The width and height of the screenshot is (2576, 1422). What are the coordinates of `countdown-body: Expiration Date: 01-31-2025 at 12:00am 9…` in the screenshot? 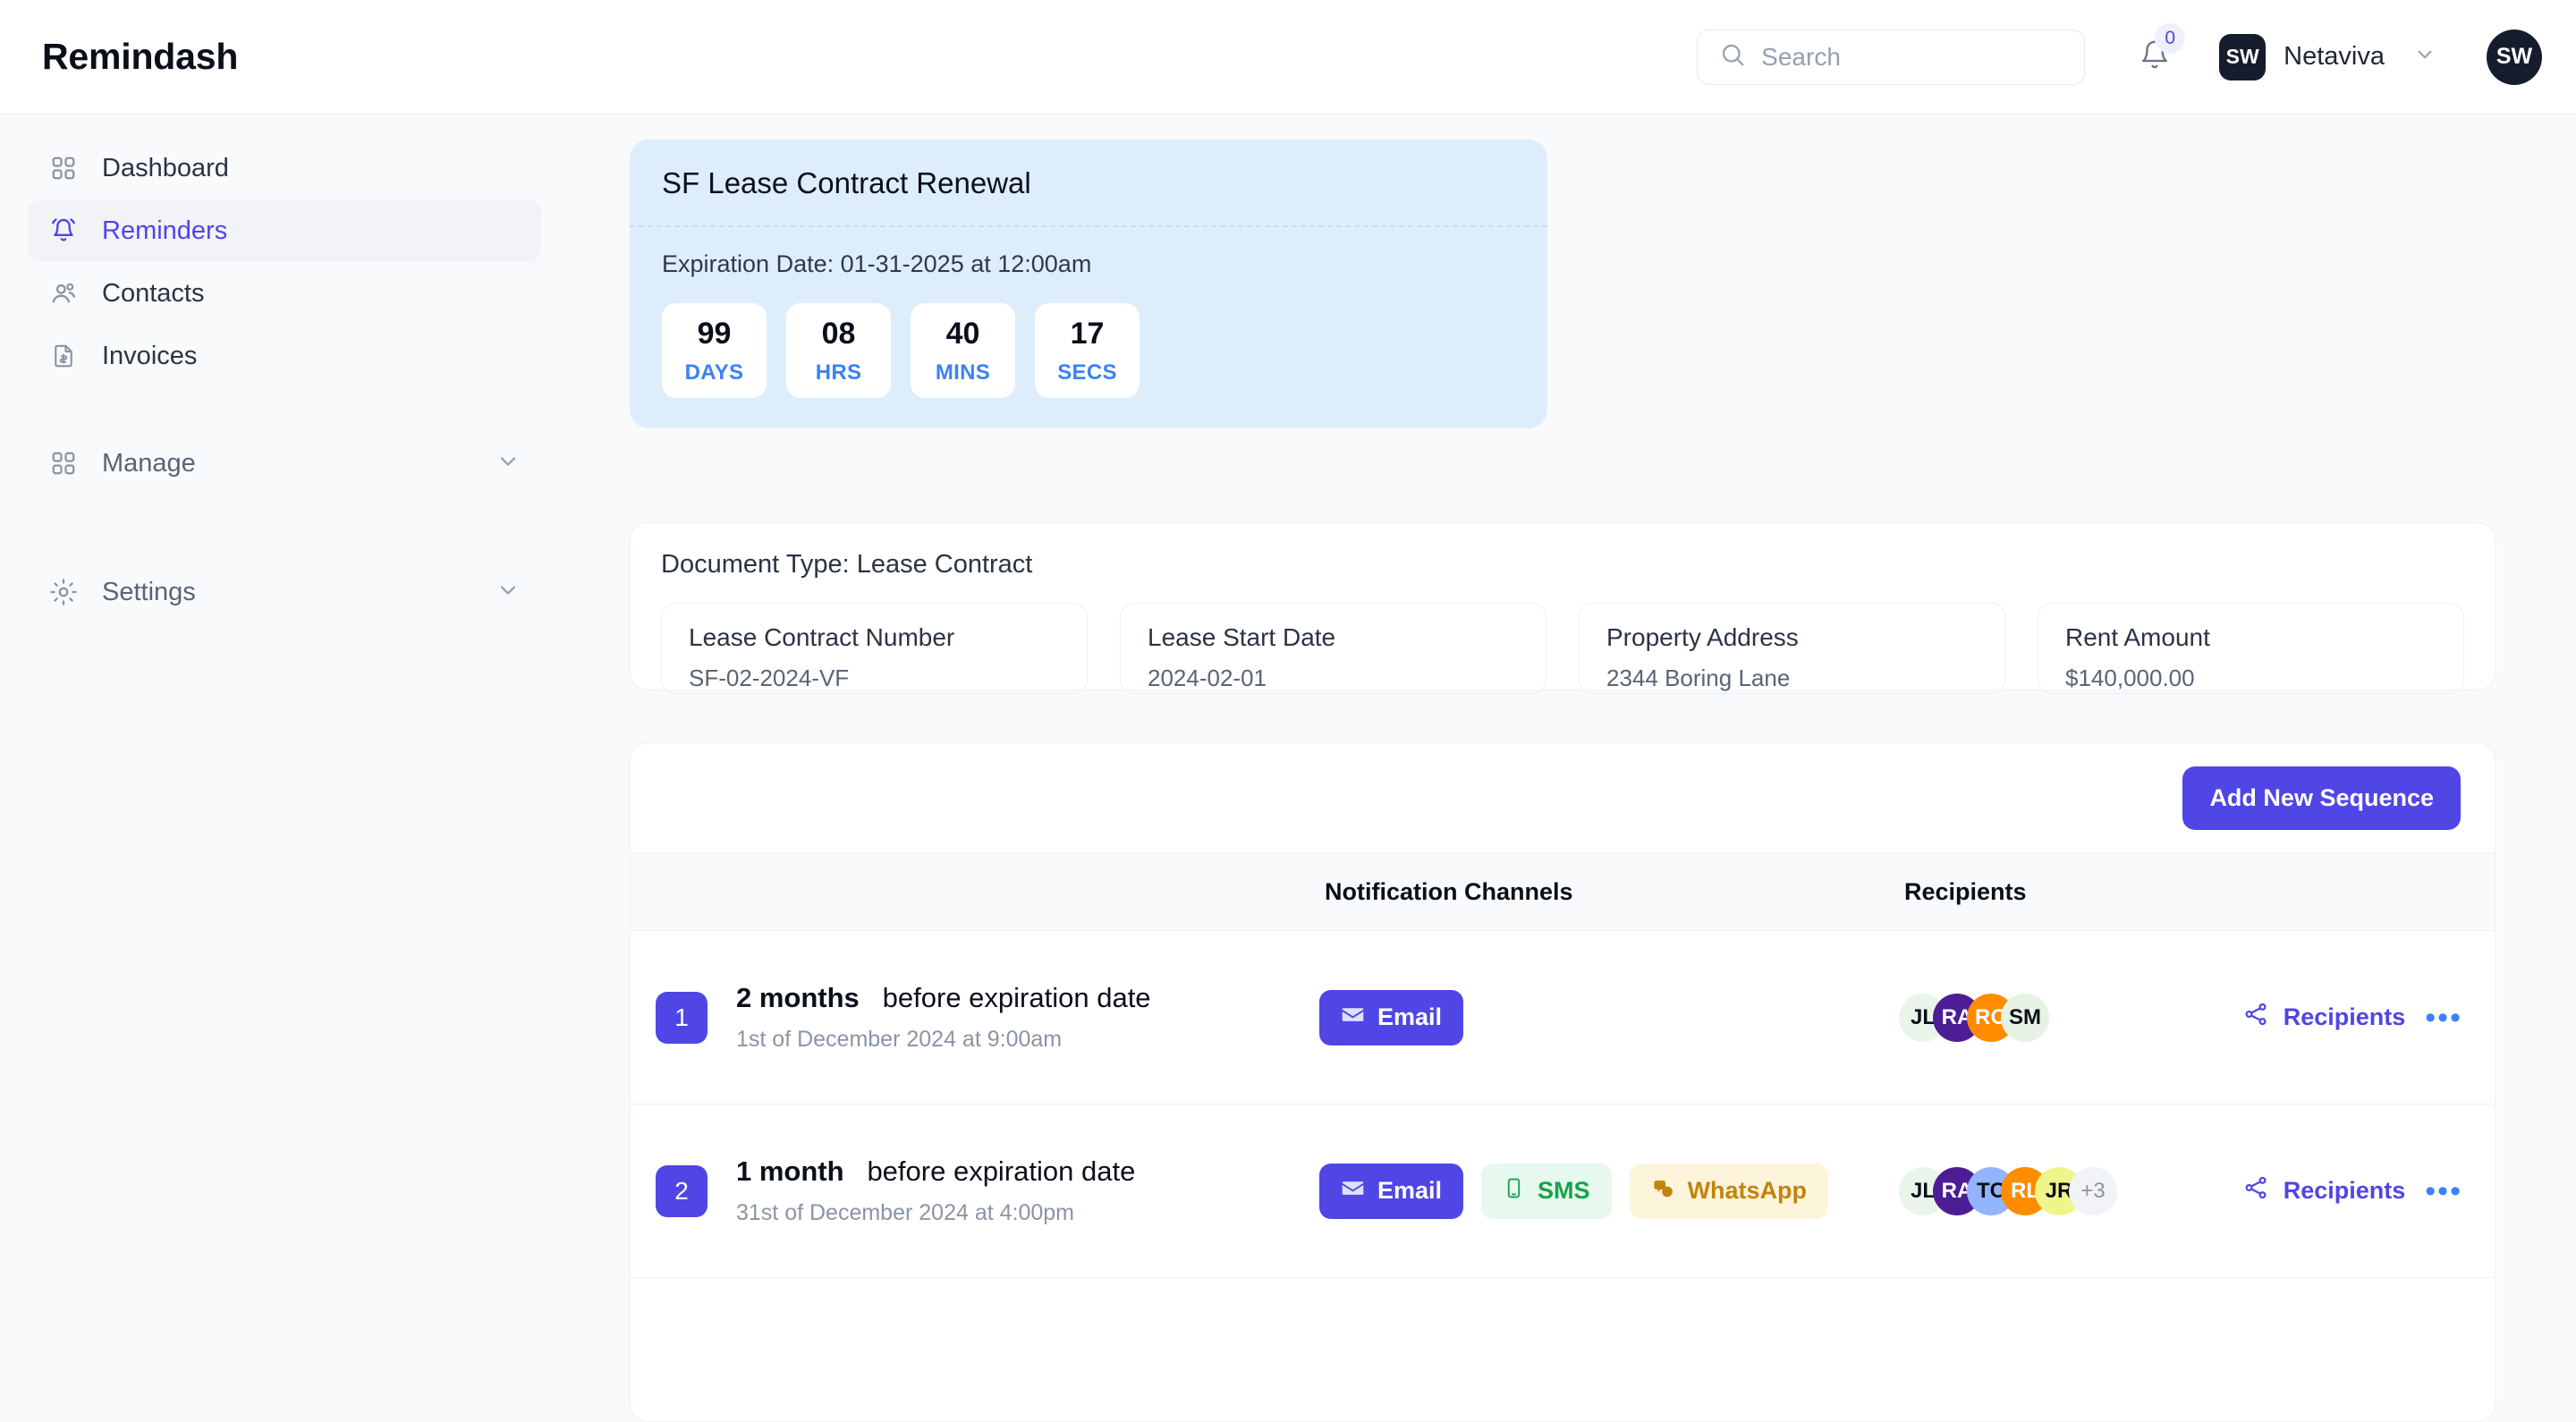 It's located at (1088, 327).